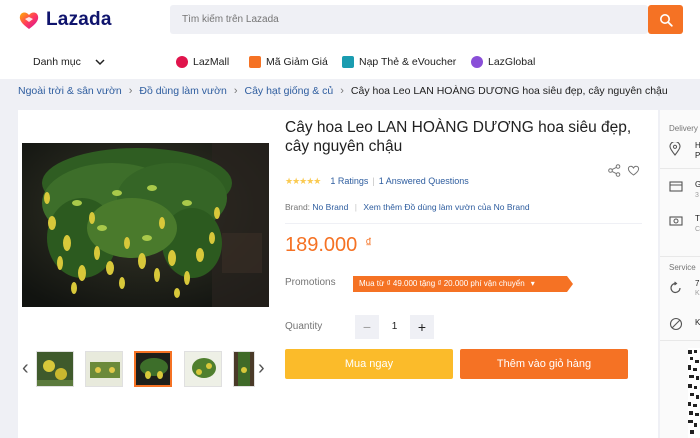 The image size is (700, 438). What do you see at coordinates (349, 181) in the screenshot?
I see `ratings-link: 1 Ratings` at bounding box center [349, 181].